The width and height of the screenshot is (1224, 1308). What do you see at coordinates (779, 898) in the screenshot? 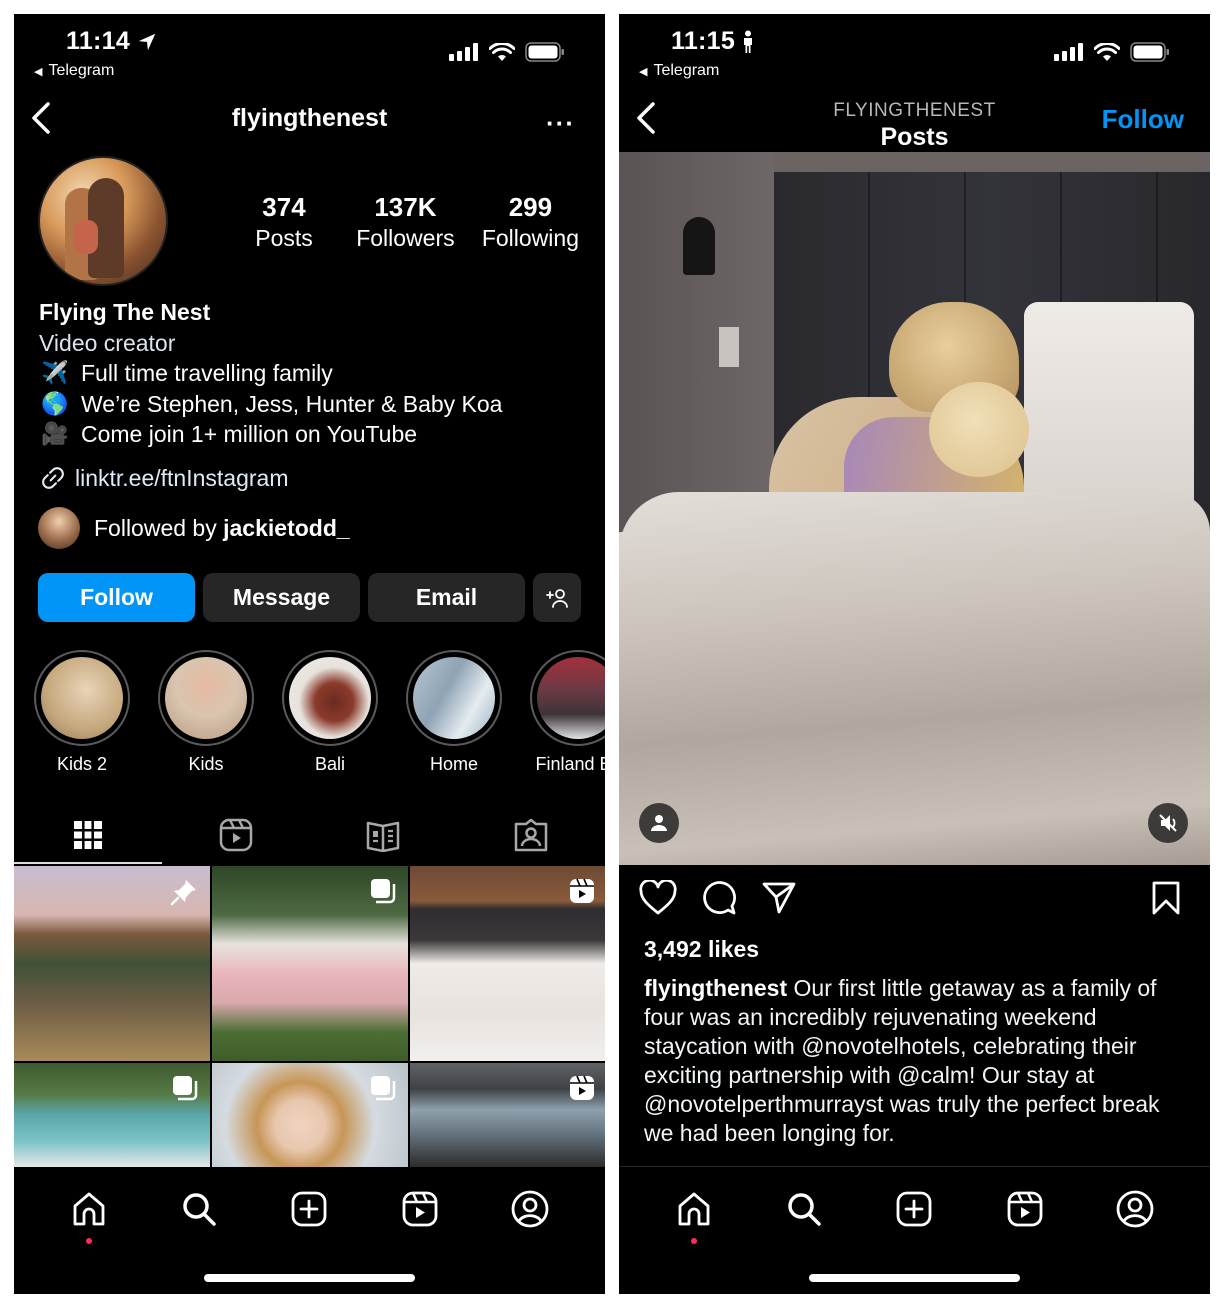
I see `share-send-icon` at bounding box center [779, 898].